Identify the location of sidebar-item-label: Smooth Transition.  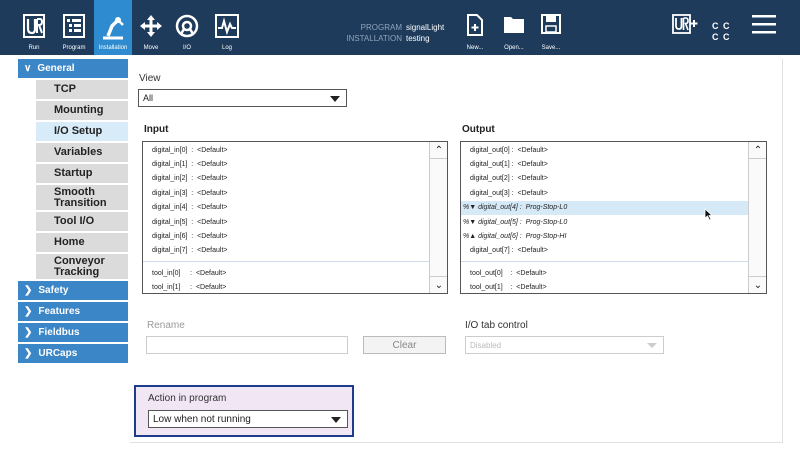
(80, 197).